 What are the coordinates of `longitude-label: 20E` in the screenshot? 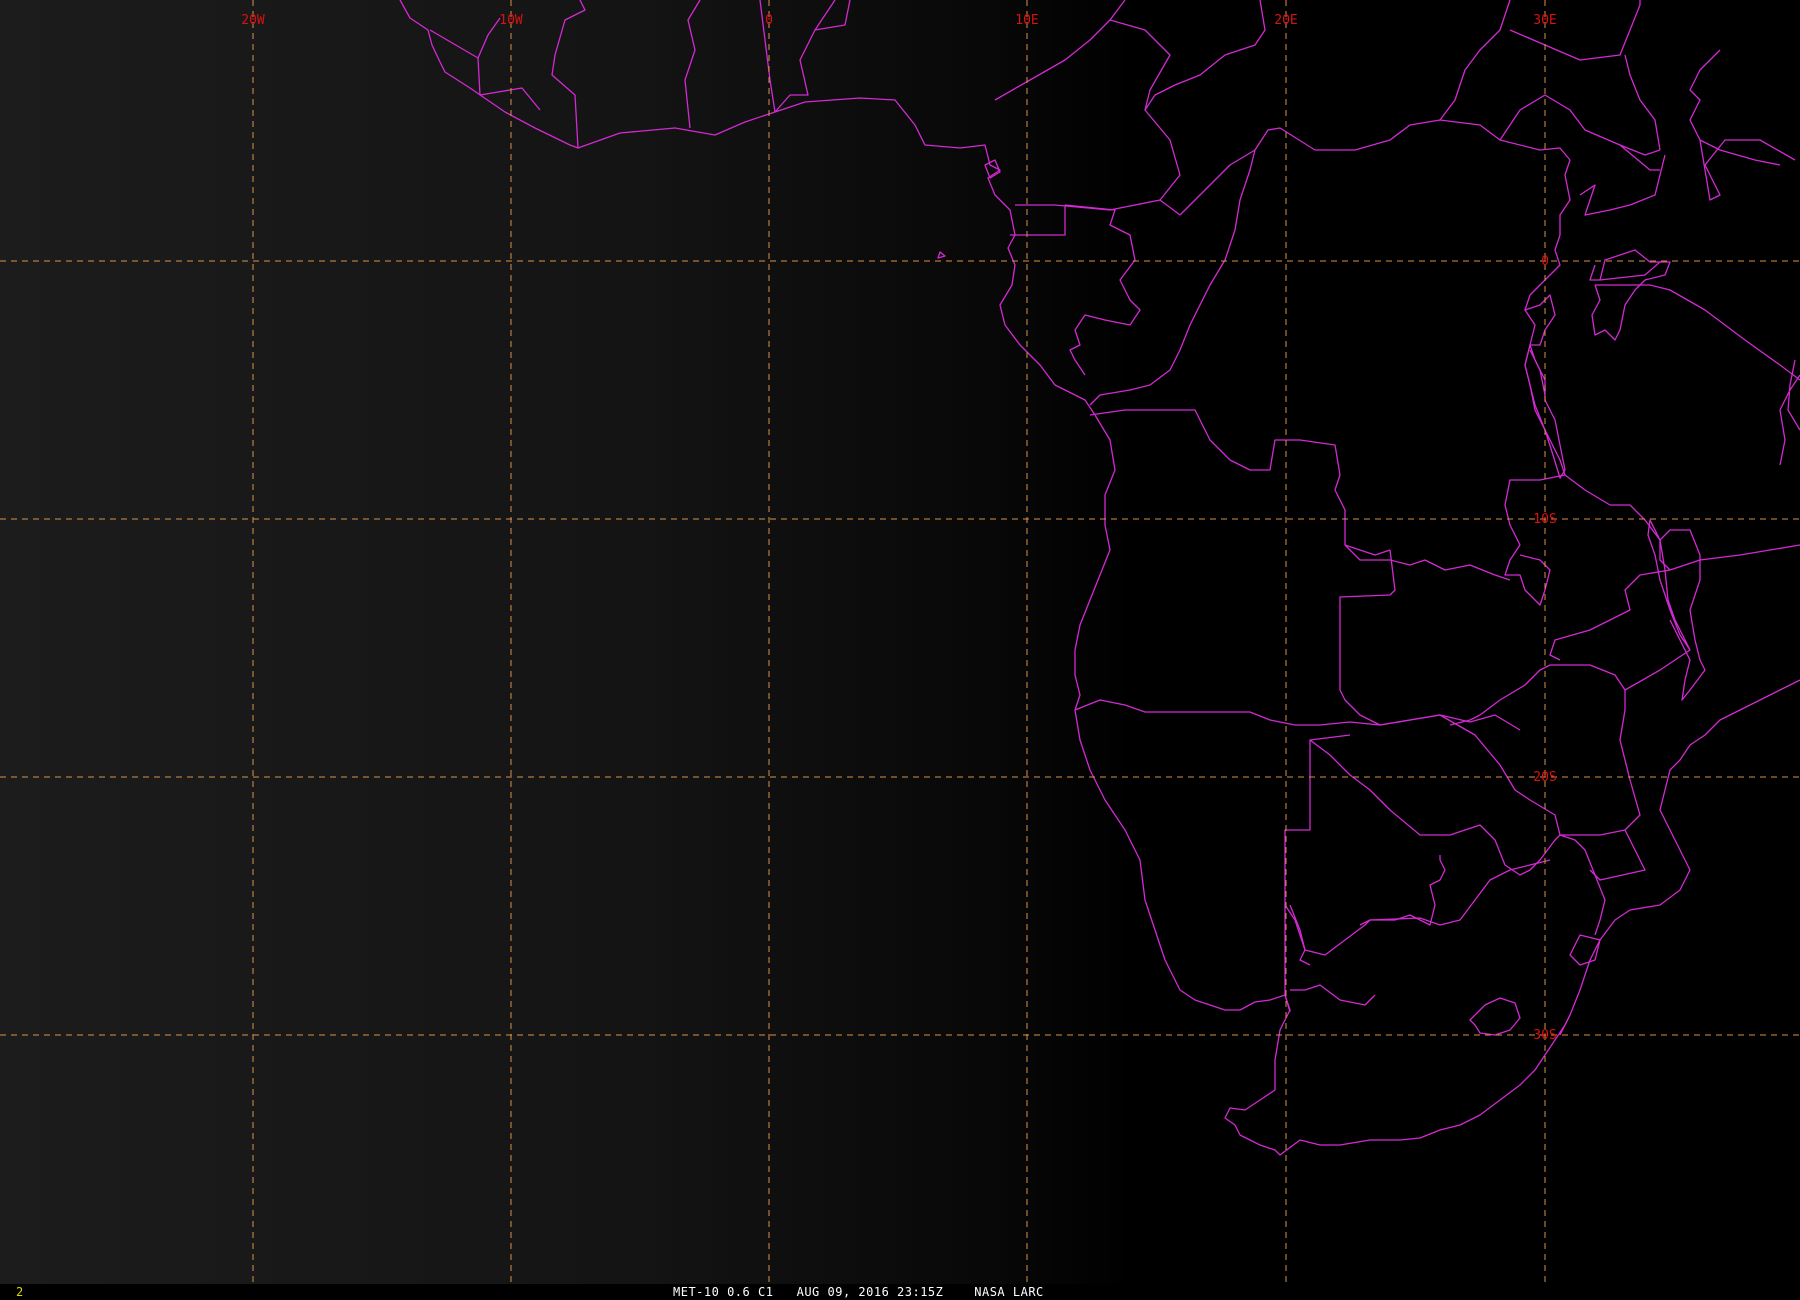 It's located at (1285, 20).